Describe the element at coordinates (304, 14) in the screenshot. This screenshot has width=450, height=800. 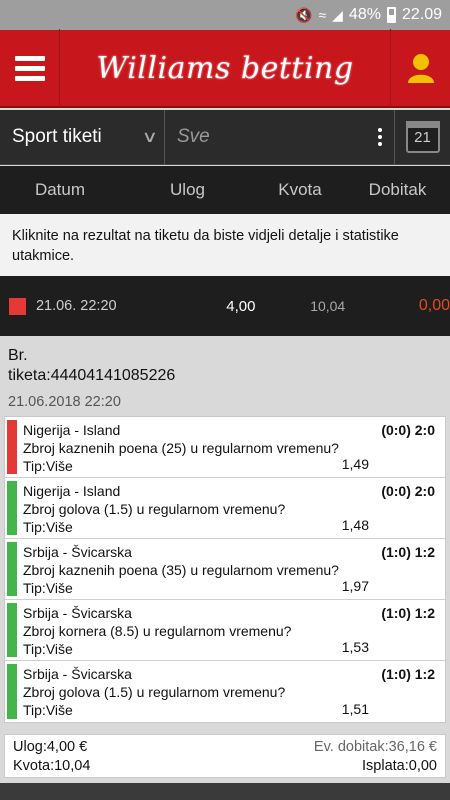
I see `mute-icon: 🔇` at that location.